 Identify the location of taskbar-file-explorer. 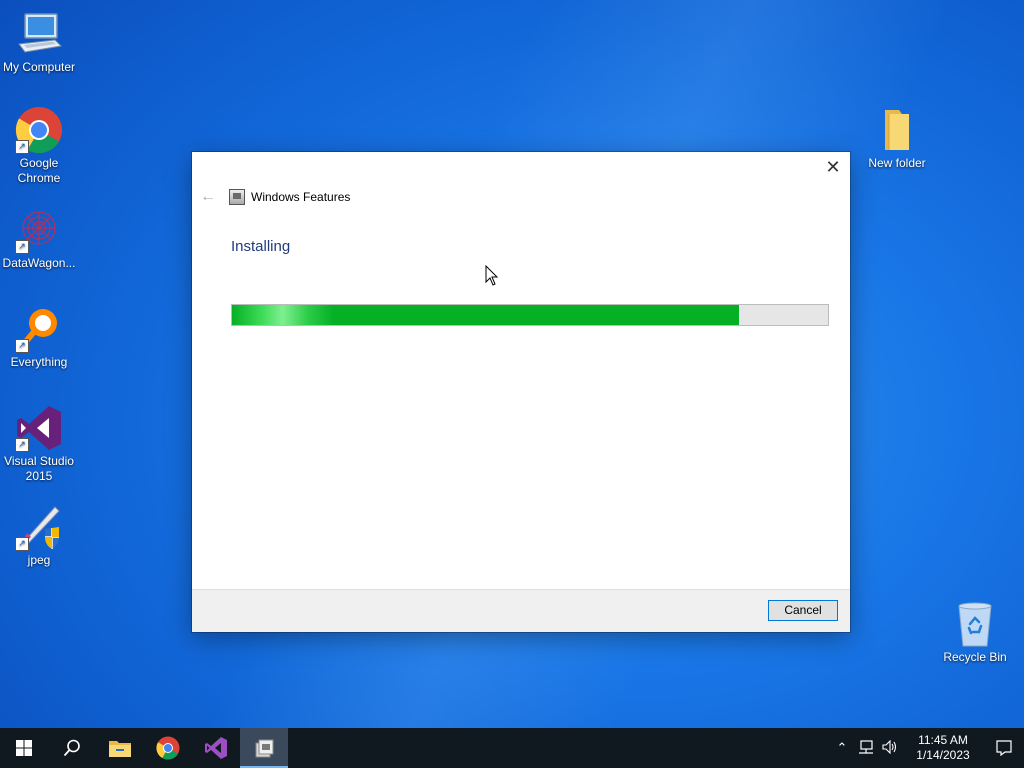
(120, 748).